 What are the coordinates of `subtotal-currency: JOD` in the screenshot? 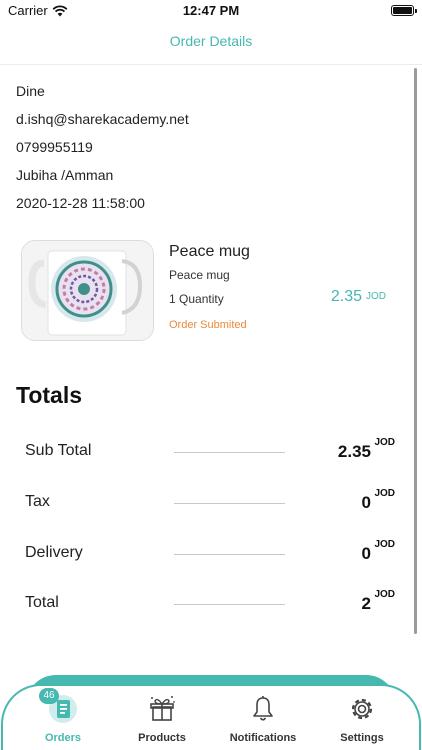 It's located at (384, 442).